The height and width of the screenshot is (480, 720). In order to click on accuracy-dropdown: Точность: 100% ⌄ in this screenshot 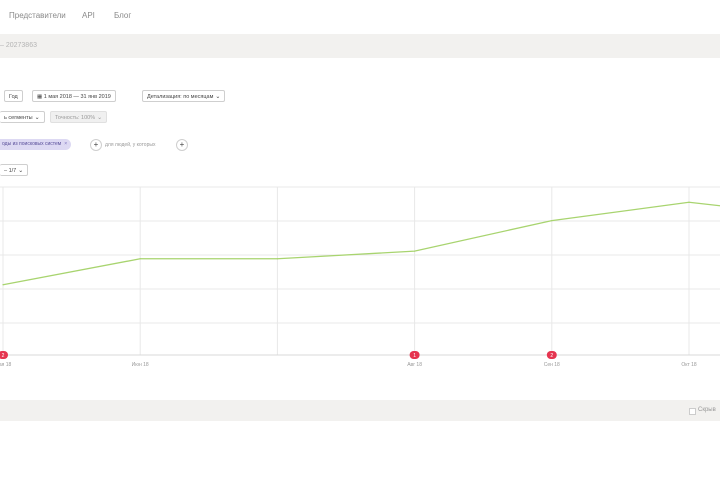, I will do `click(79, 117)`.